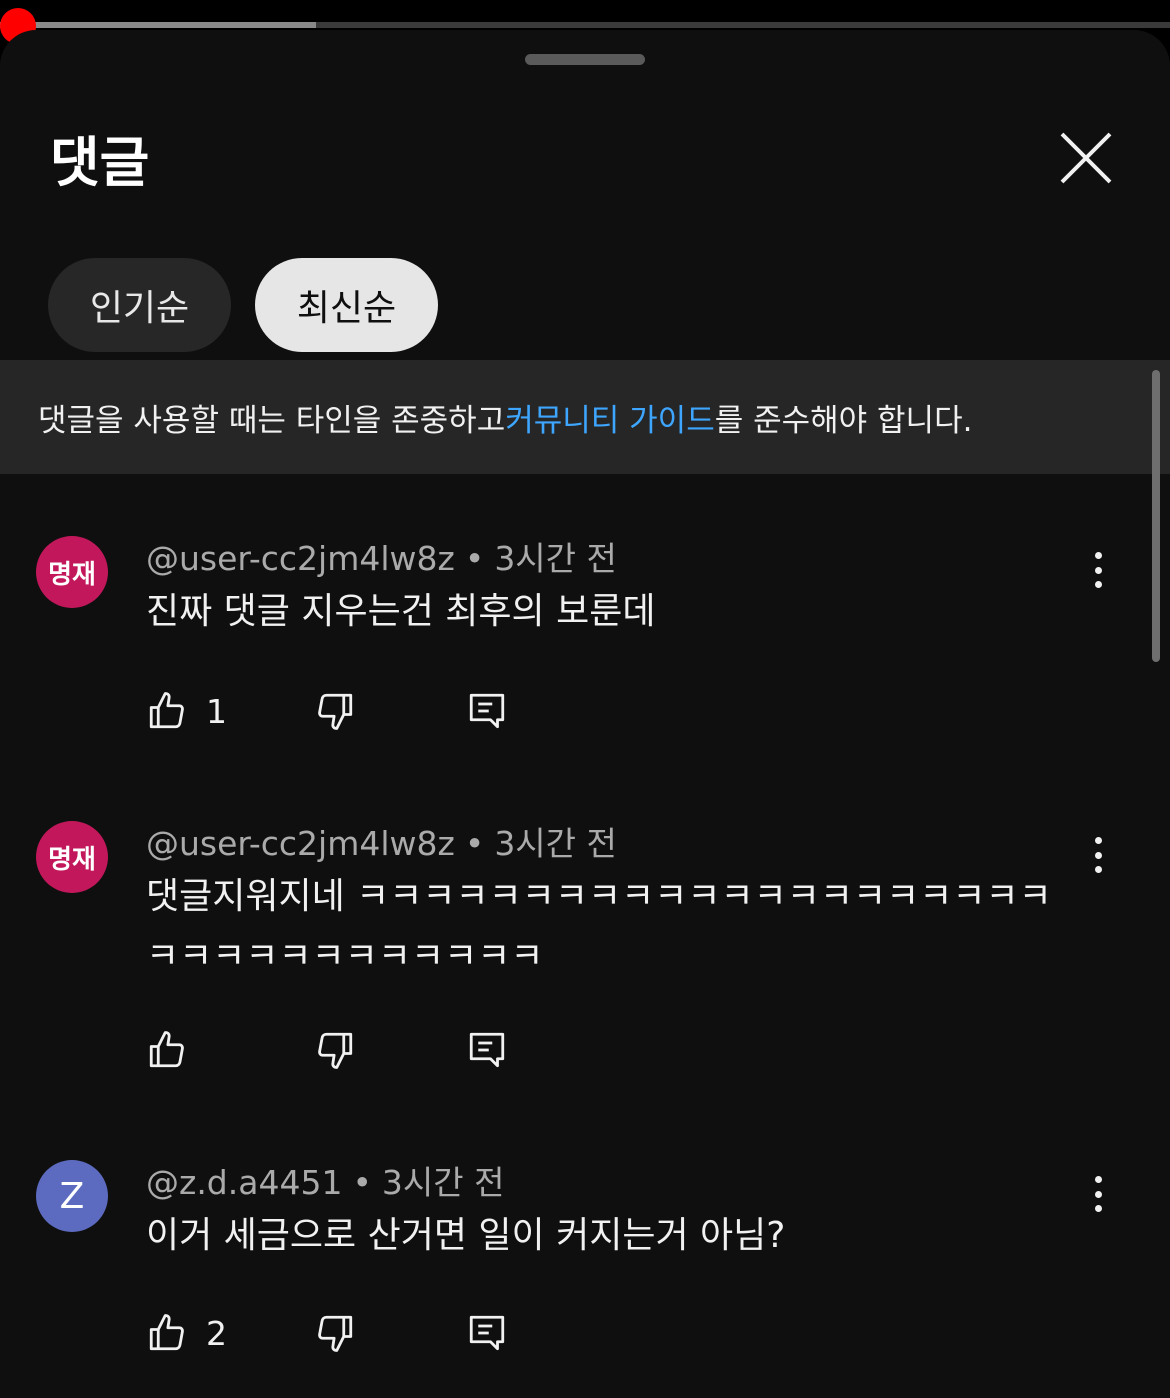  Describe the element at coordinates (401, 611) in the screenshot. I see `comment-text: 진짜 댓글 지우는건 최후의 보룬데` at that location.